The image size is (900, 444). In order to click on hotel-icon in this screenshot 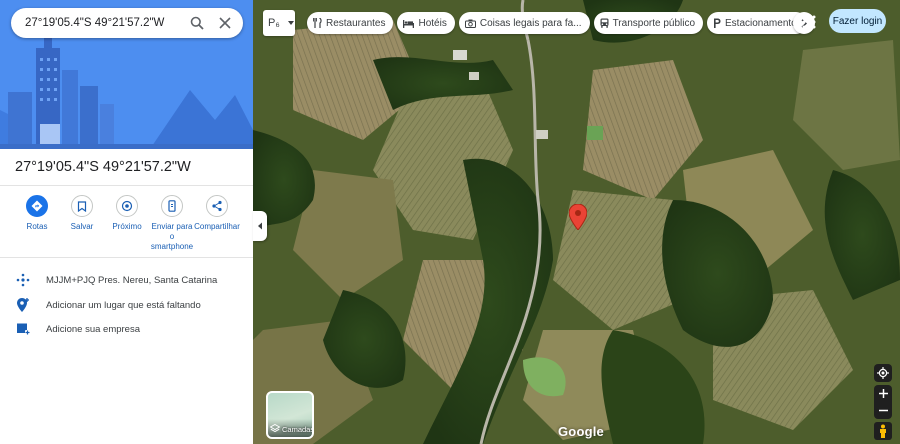, I will do `click(409, 23)`.